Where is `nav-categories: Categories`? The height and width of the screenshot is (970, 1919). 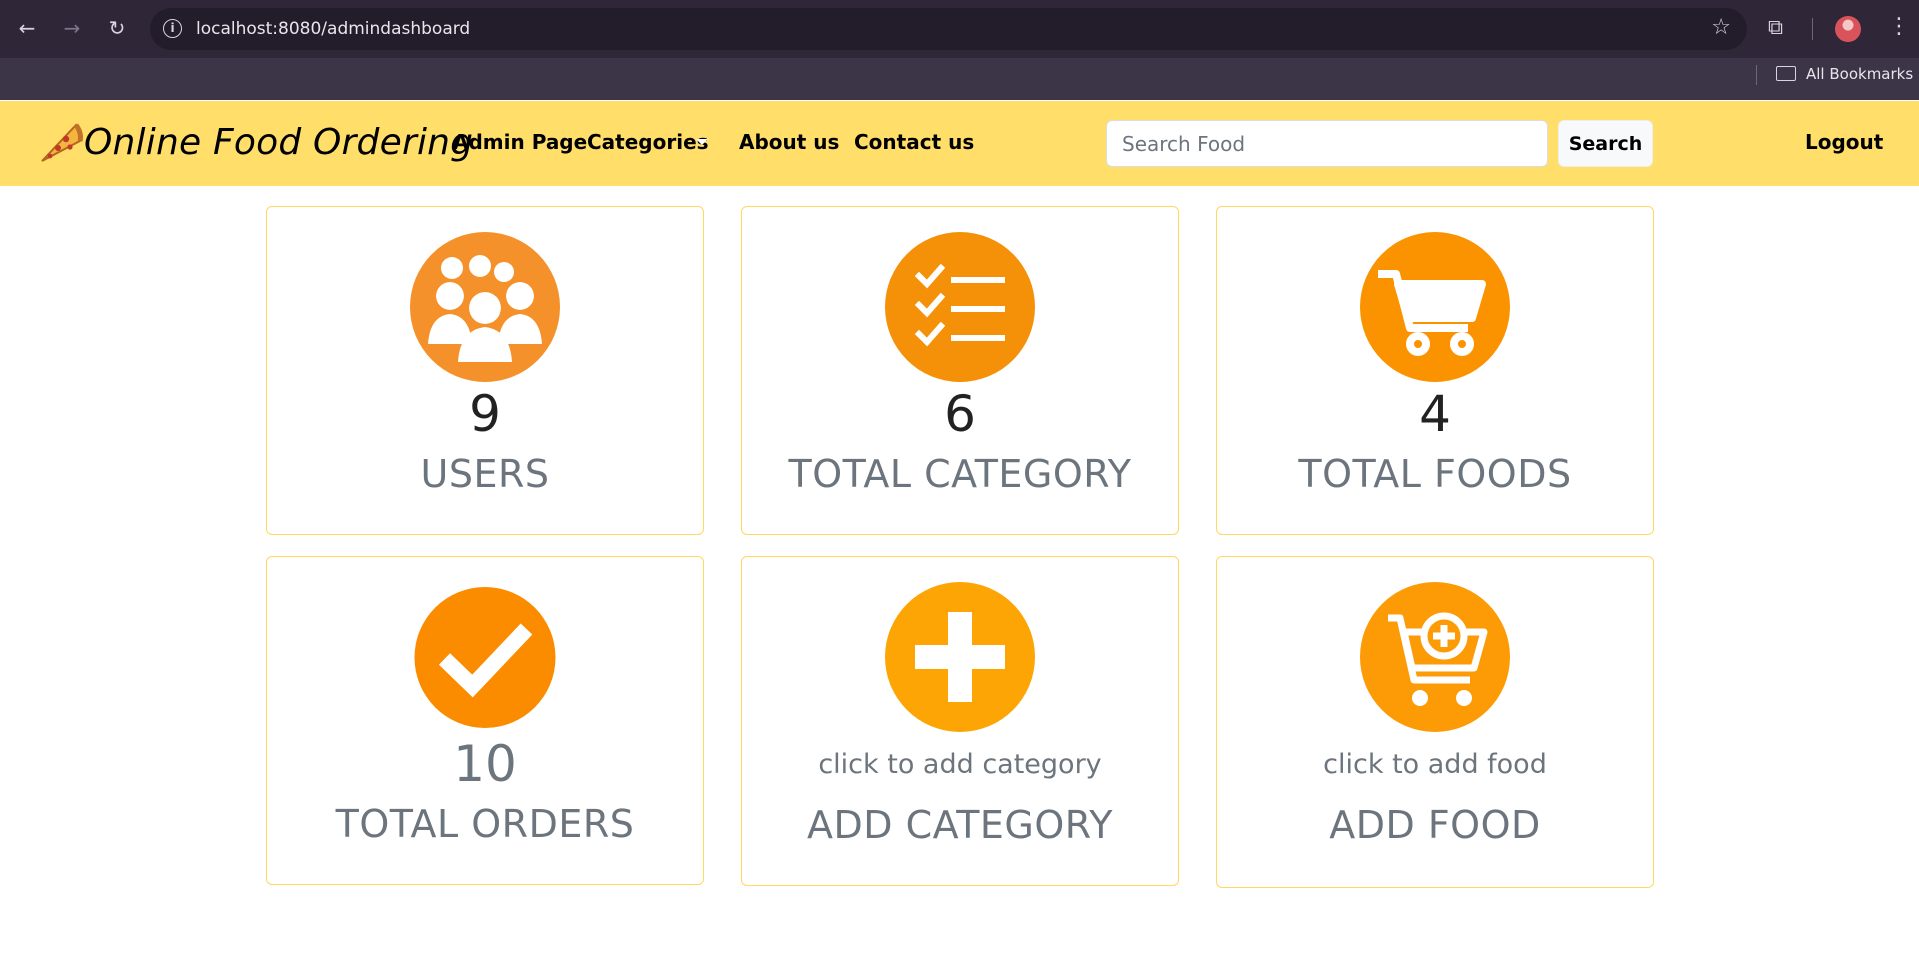 nav-categories: Categories is located at coordinates (648, 142).